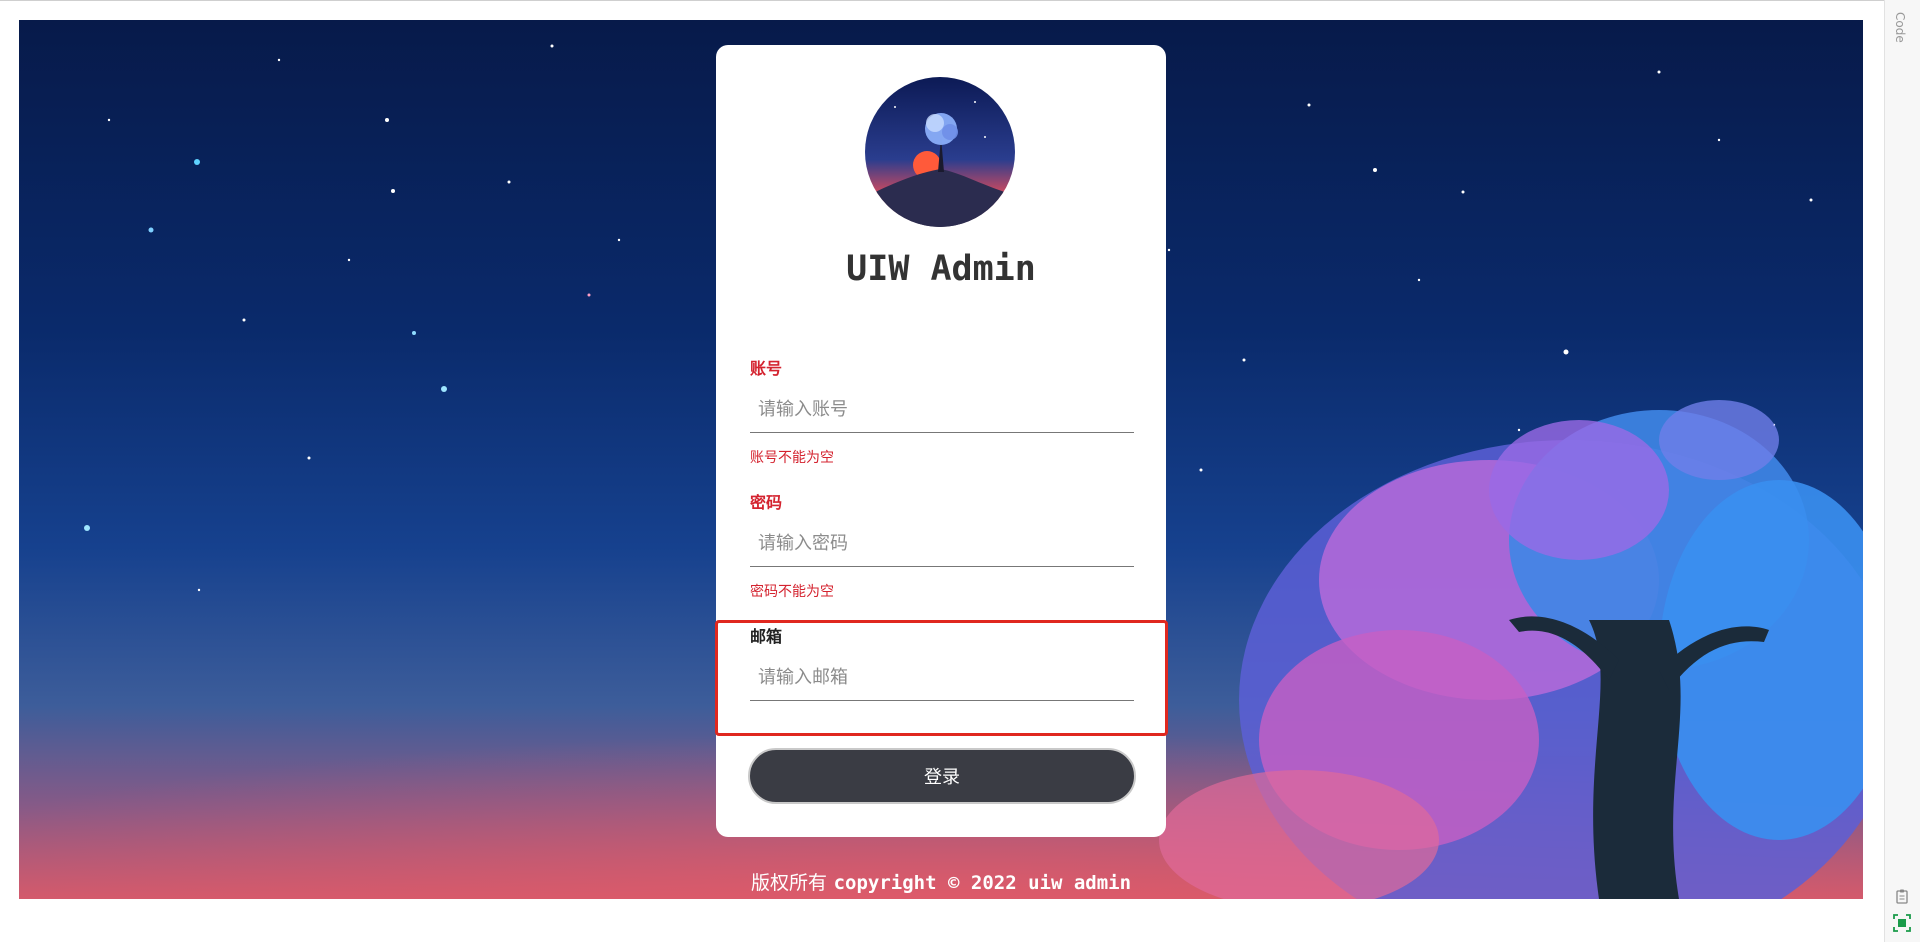 The width and height of the screenshot is (1920, 942). What do you see at coordinates (1902, 896) in the screenshot?
I see `clipboard-icon` at bounding box center [1902, 896].